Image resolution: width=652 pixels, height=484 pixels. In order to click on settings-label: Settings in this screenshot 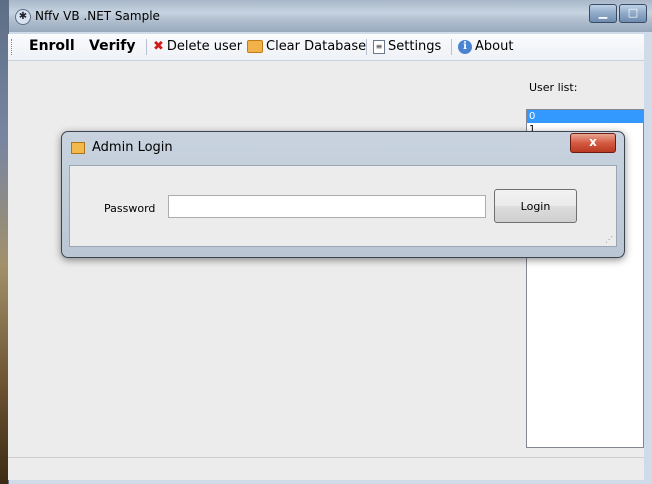, I will do `click(415, 46)`.